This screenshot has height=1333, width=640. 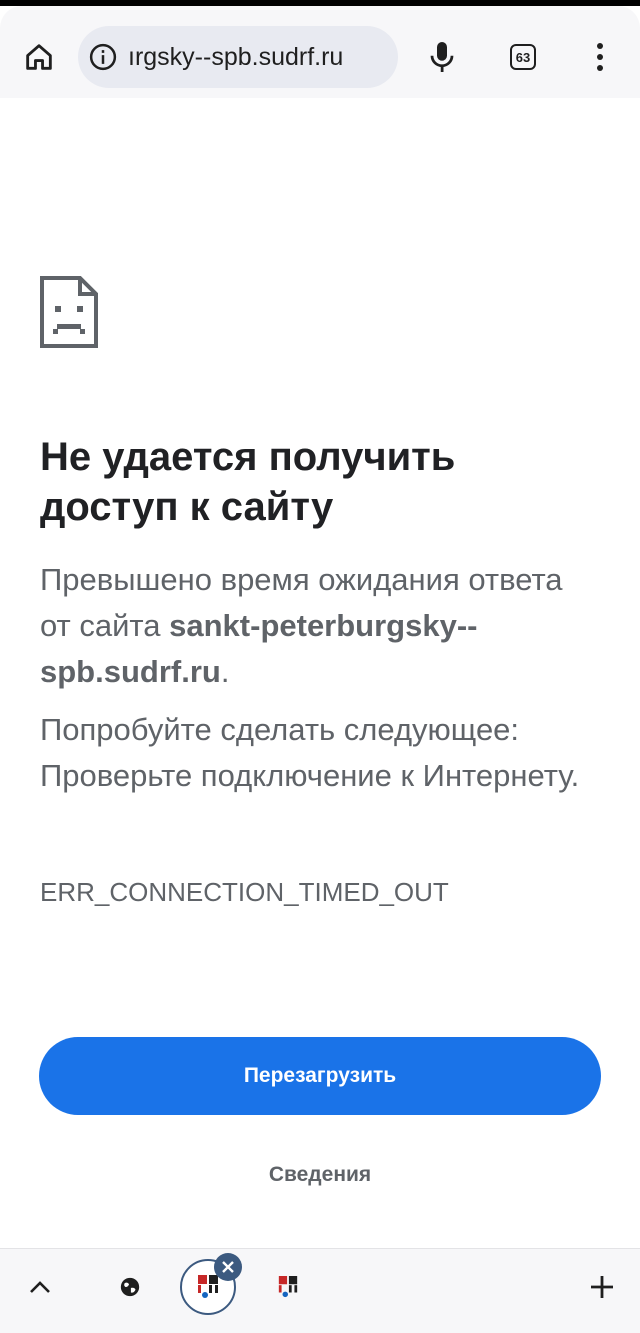 I want to click on chevron-up-icon, so click(x=40, y=1287).